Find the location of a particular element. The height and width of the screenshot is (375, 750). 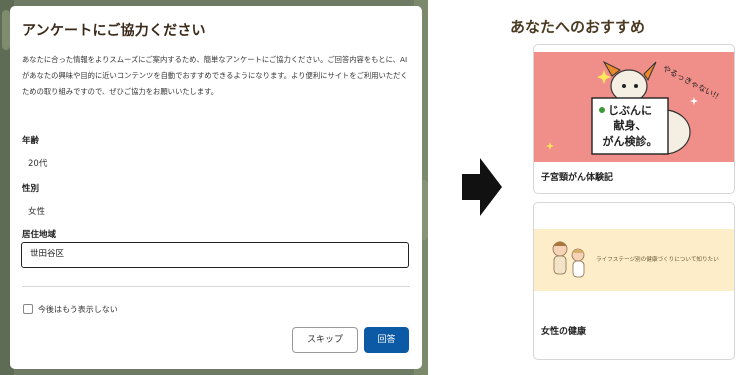

sign-line-2: 献身、 is located at coordinates (630, 125).